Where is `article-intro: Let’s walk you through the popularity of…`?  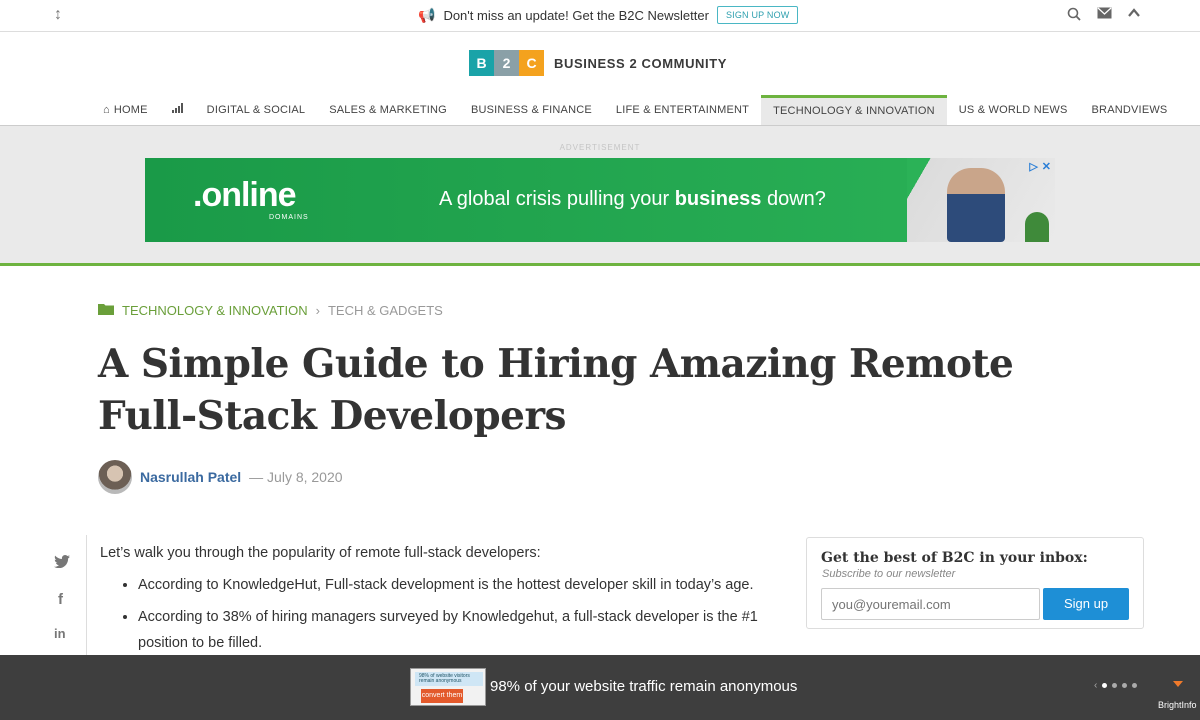
article-intro: Let’s walk you through the popularity of… is located at coordinates (320, 553).